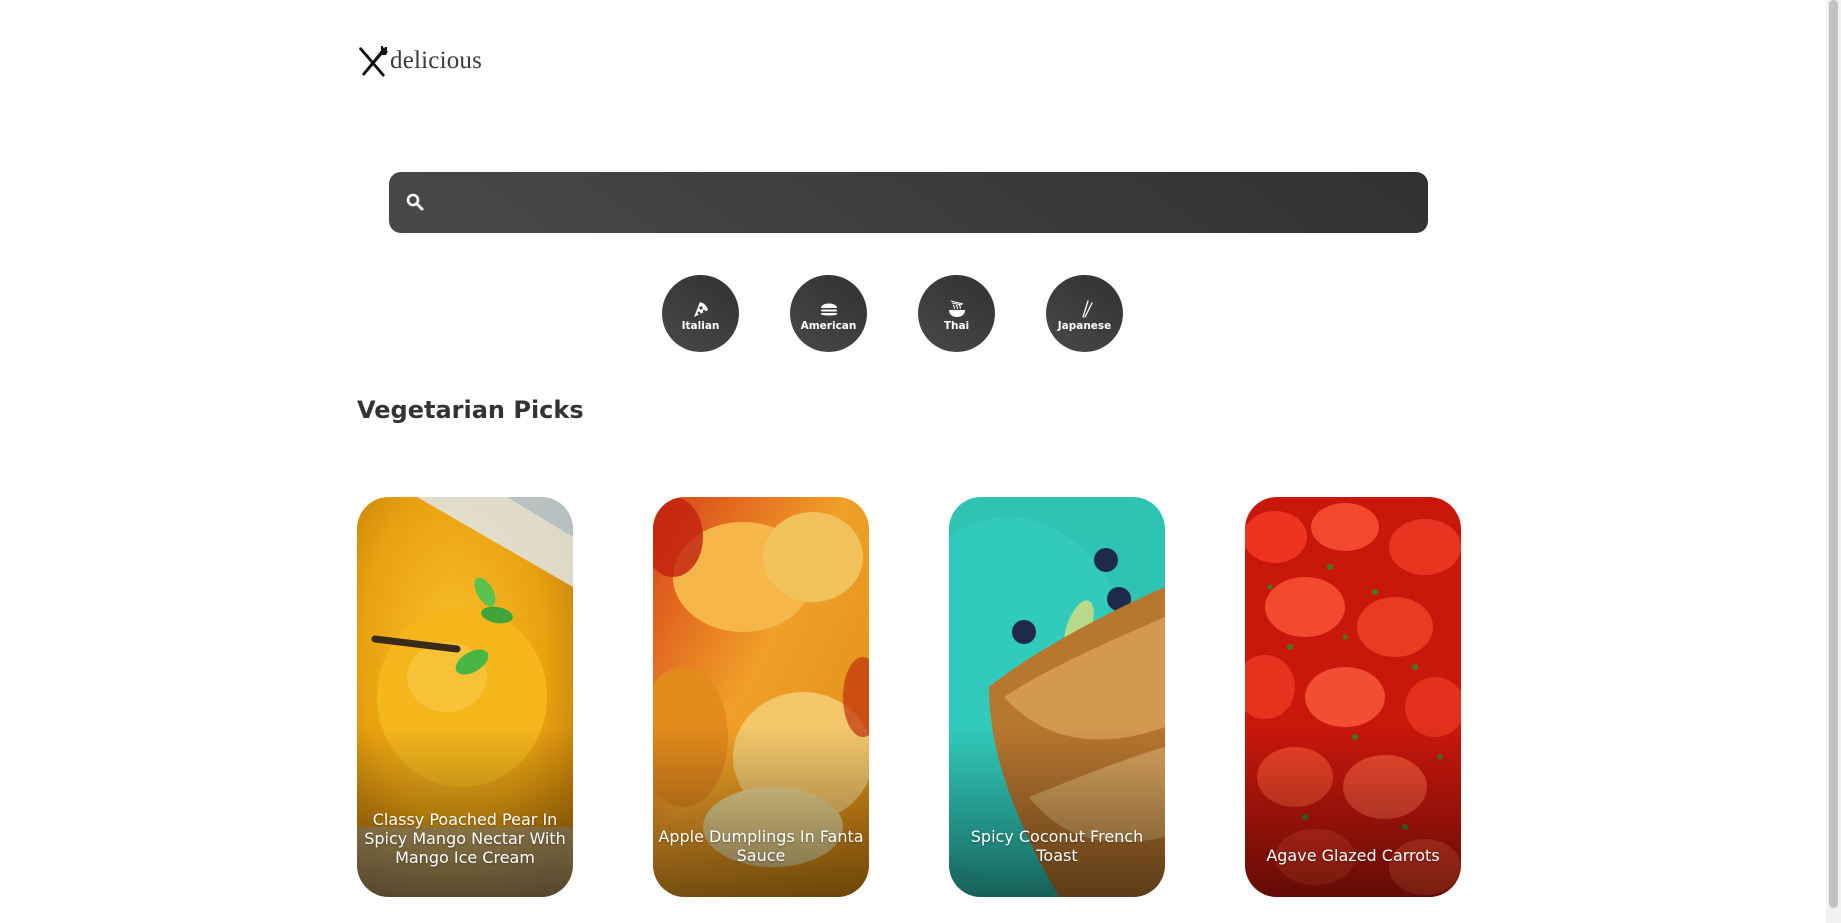  I want to click on category-japanese: Japanese, so click(1084, 313).